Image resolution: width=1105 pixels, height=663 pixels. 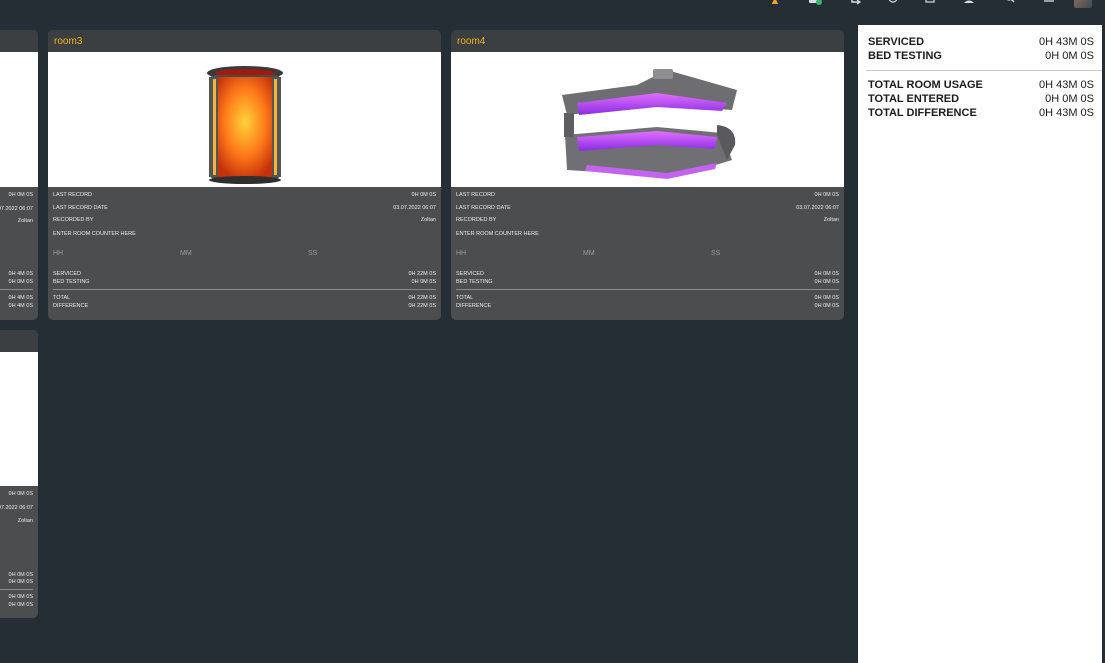 What do you see at coordinates (984, 70) in the screenshot?
I see `summary-divider` at bounding box center [984, 70].